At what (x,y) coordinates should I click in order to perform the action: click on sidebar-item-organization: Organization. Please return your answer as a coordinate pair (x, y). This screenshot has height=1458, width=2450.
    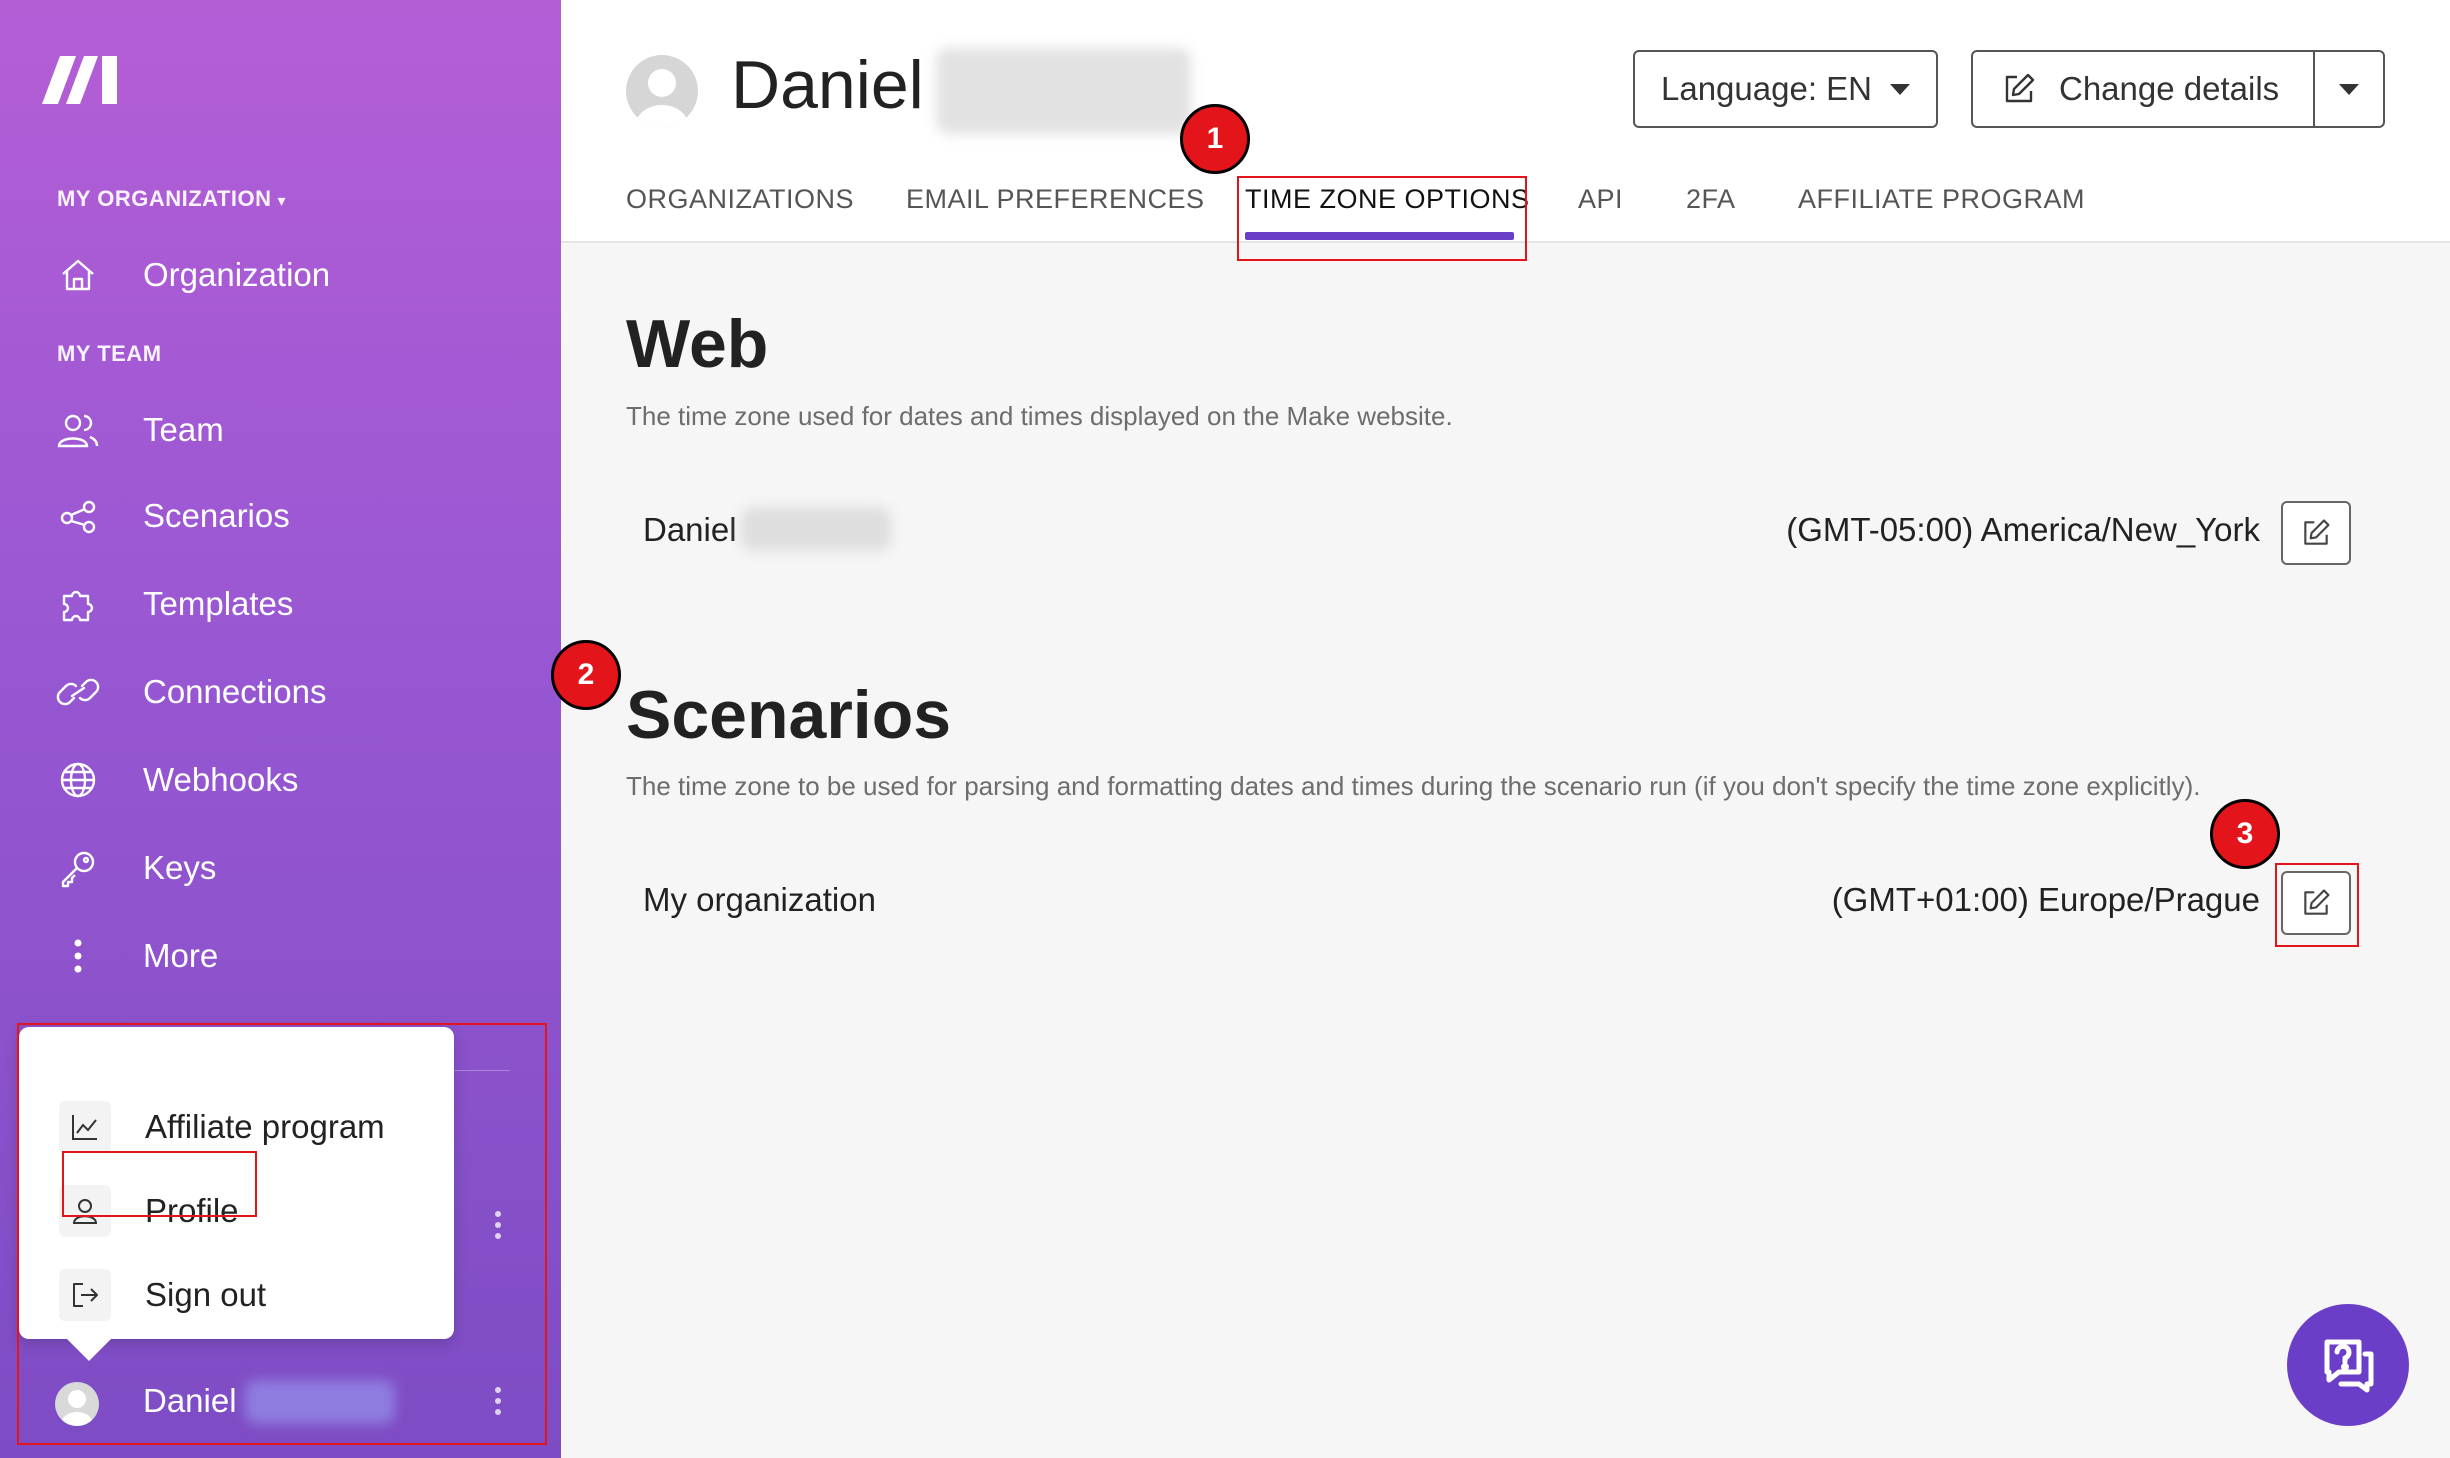
    Looking at the image, I should click on (280, 275).